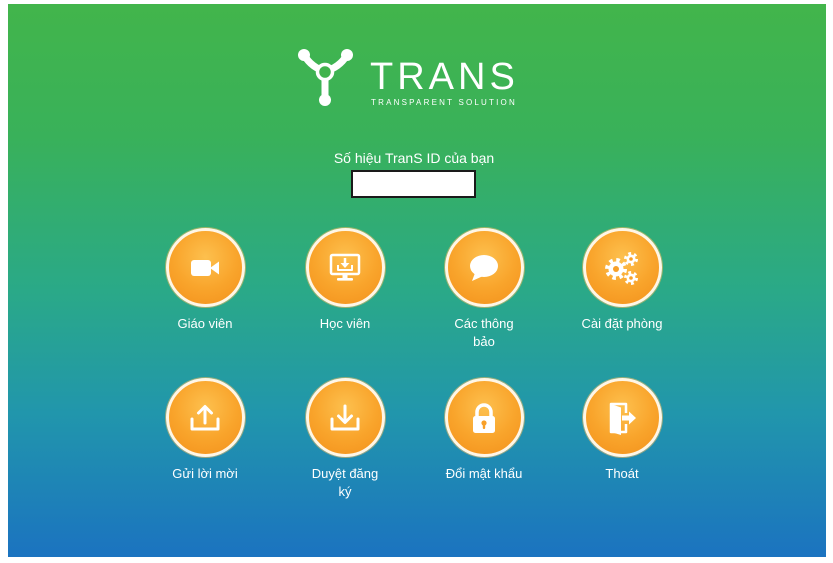  I want to click on student-label: Học viên, so click(345, 323).